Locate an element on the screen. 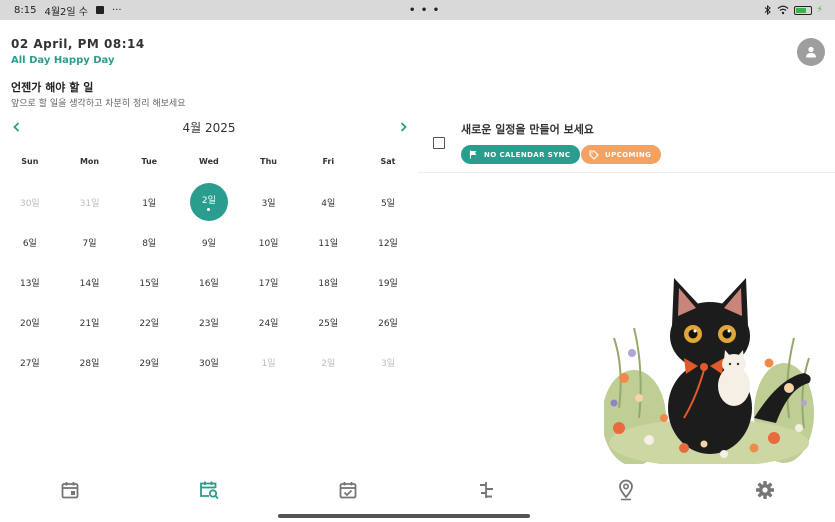 Image resolution: width=835 pixels, height=522 pixels. calendar-day: 7일 is located at coordinates (90, 242).